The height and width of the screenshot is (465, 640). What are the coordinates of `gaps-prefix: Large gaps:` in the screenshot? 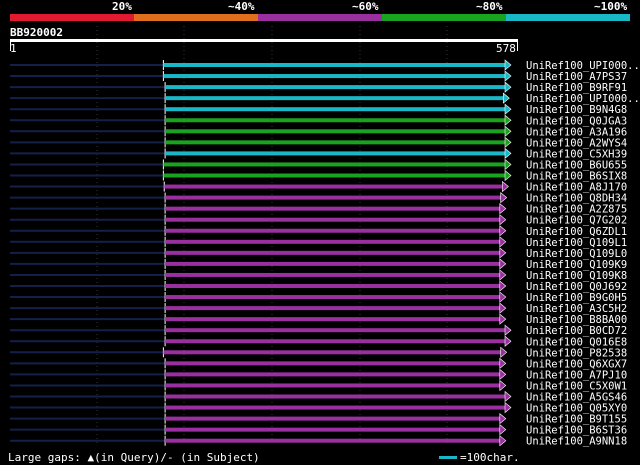 It's located at (44, 457).